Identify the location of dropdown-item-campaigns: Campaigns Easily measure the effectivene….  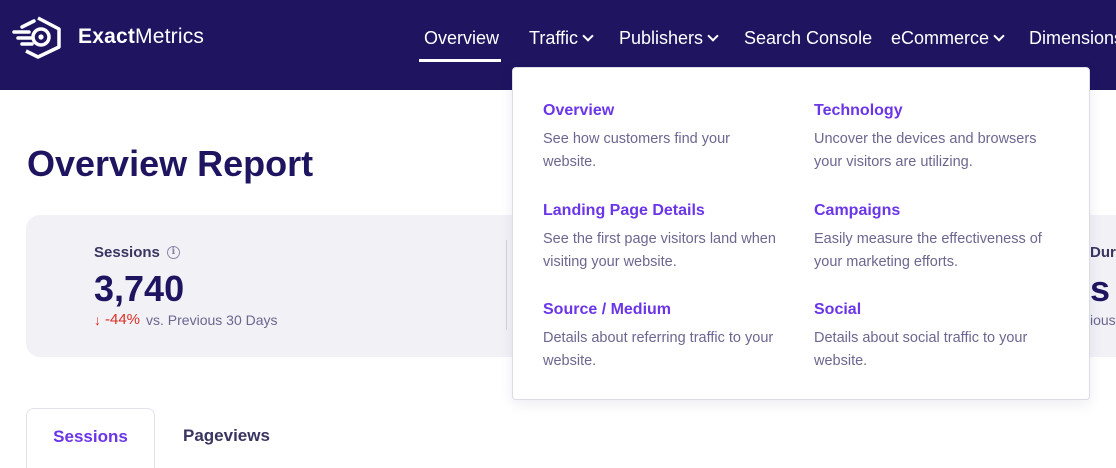
(939, 238).